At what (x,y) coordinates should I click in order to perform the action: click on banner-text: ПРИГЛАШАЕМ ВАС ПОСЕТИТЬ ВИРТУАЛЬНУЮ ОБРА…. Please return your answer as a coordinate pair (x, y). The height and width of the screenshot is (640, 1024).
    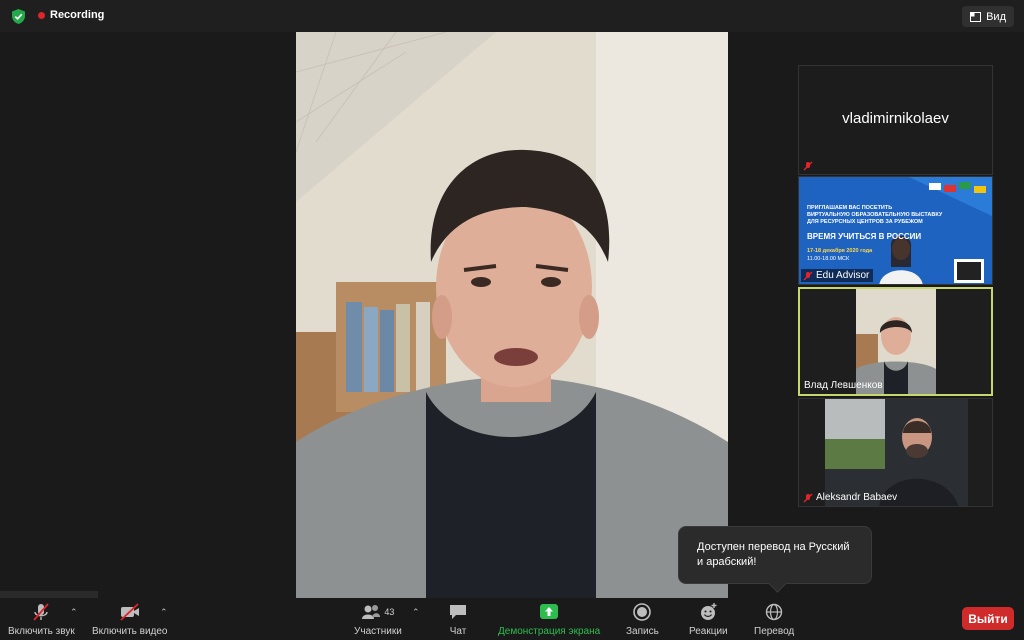
    Looking at the image, I should click on (877, 215).